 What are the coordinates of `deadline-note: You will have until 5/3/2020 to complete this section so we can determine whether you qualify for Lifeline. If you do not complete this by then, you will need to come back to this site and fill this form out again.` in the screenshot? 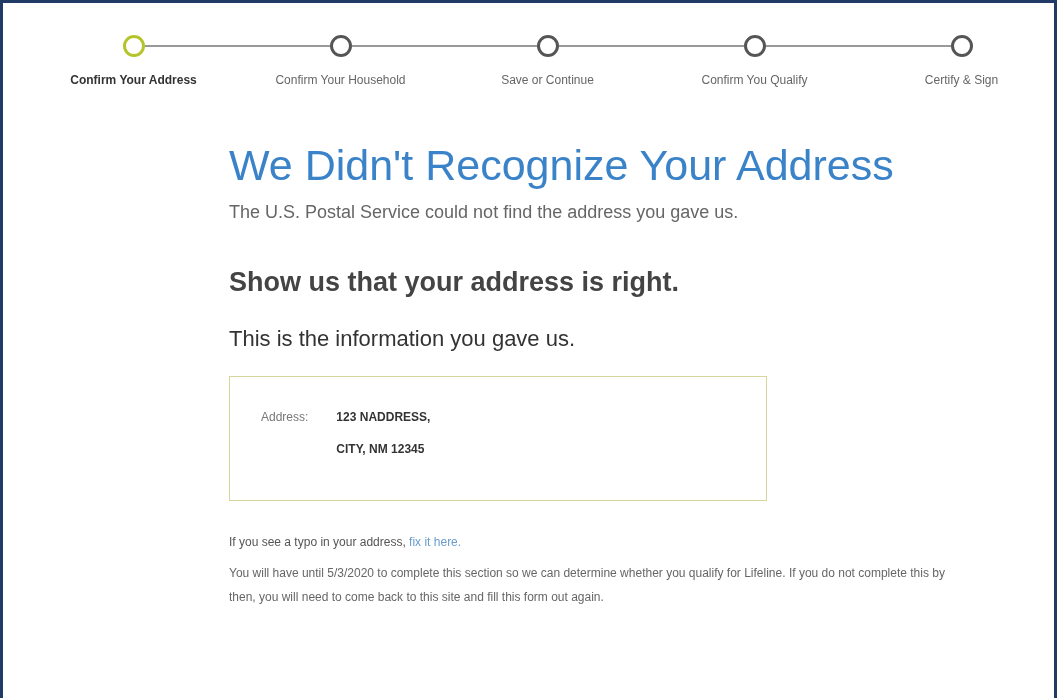 It's located at (587, 585).